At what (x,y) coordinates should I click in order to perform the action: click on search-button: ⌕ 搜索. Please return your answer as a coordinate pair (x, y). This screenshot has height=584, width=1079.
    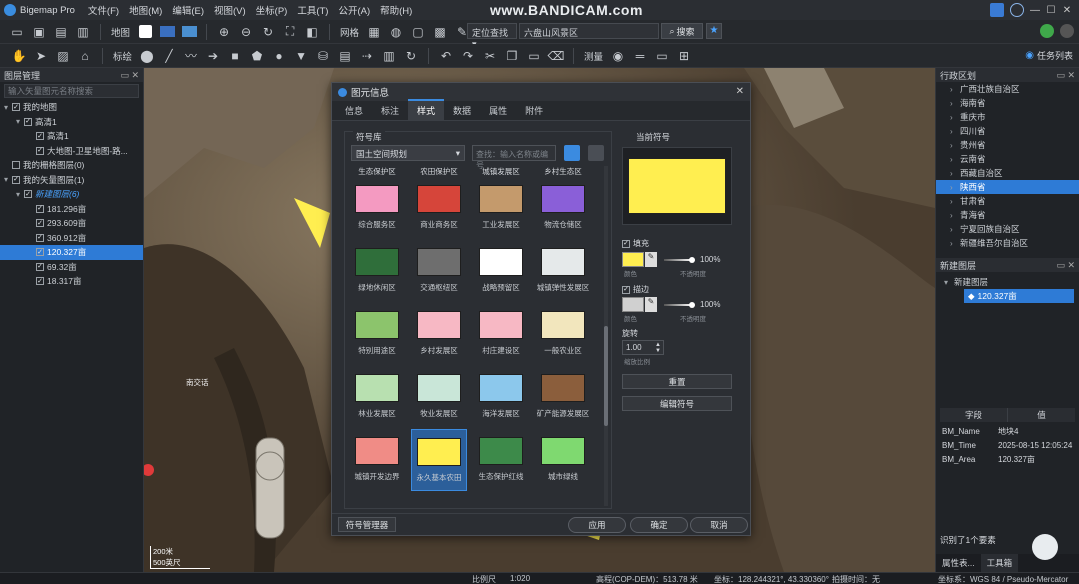
    Looking at the image, I should click on (682, 31).